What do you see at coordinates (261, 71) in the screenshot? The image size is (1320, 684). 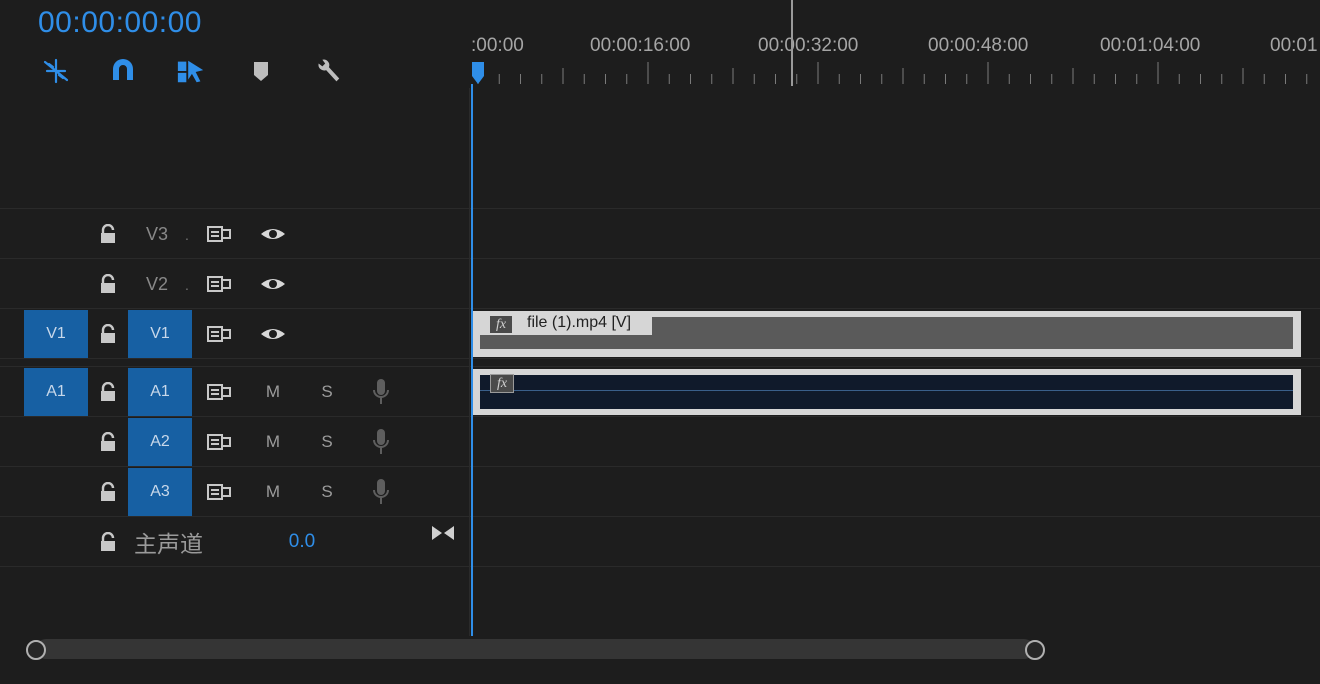 I see `marker-icon` at bounding box center [261, 71].